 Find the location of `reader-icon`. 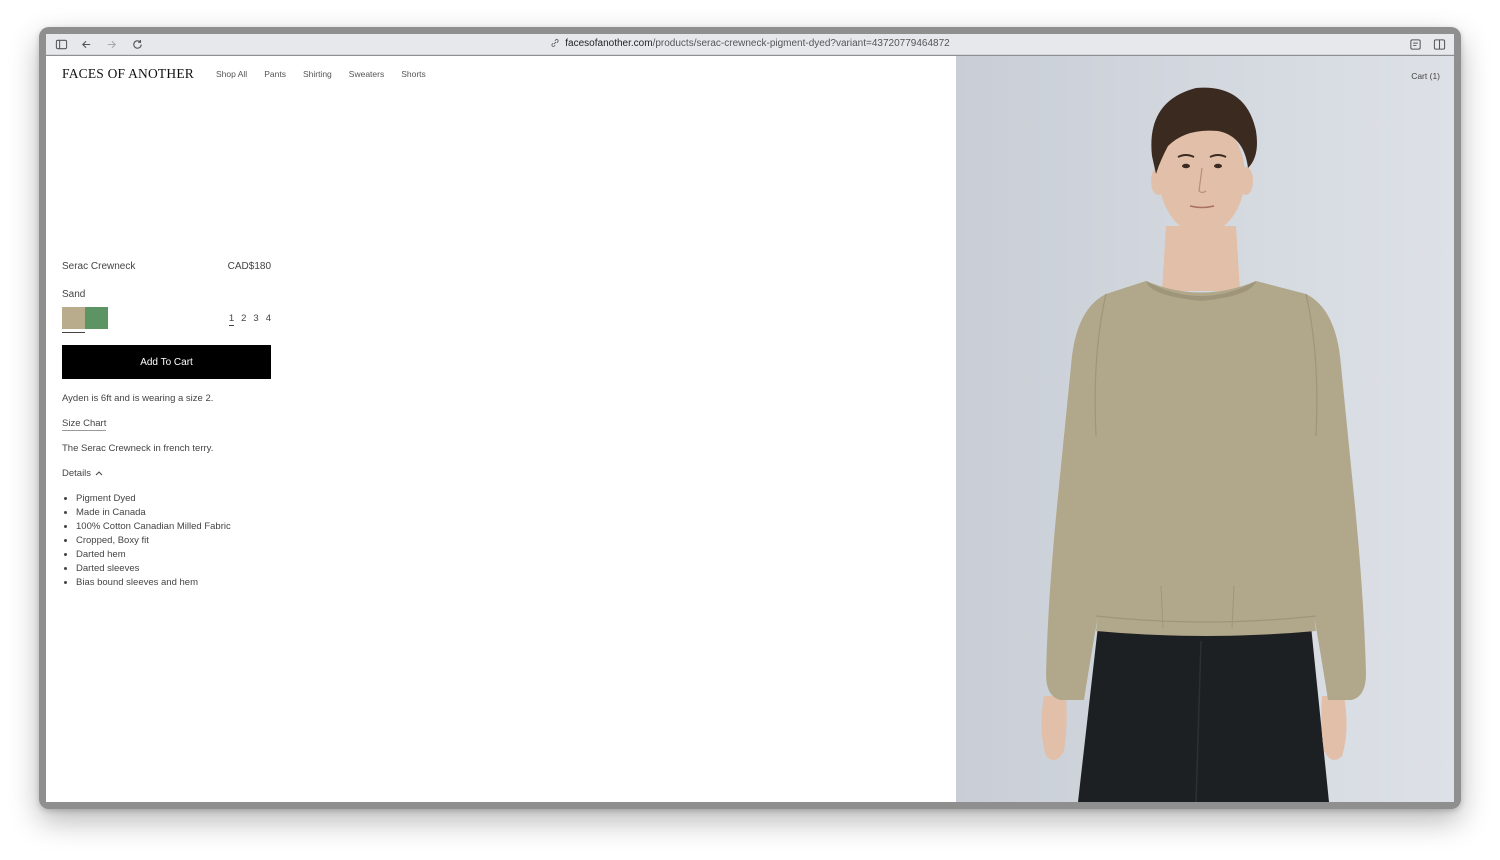

reader-icon is located at coordinates (1415, 44).